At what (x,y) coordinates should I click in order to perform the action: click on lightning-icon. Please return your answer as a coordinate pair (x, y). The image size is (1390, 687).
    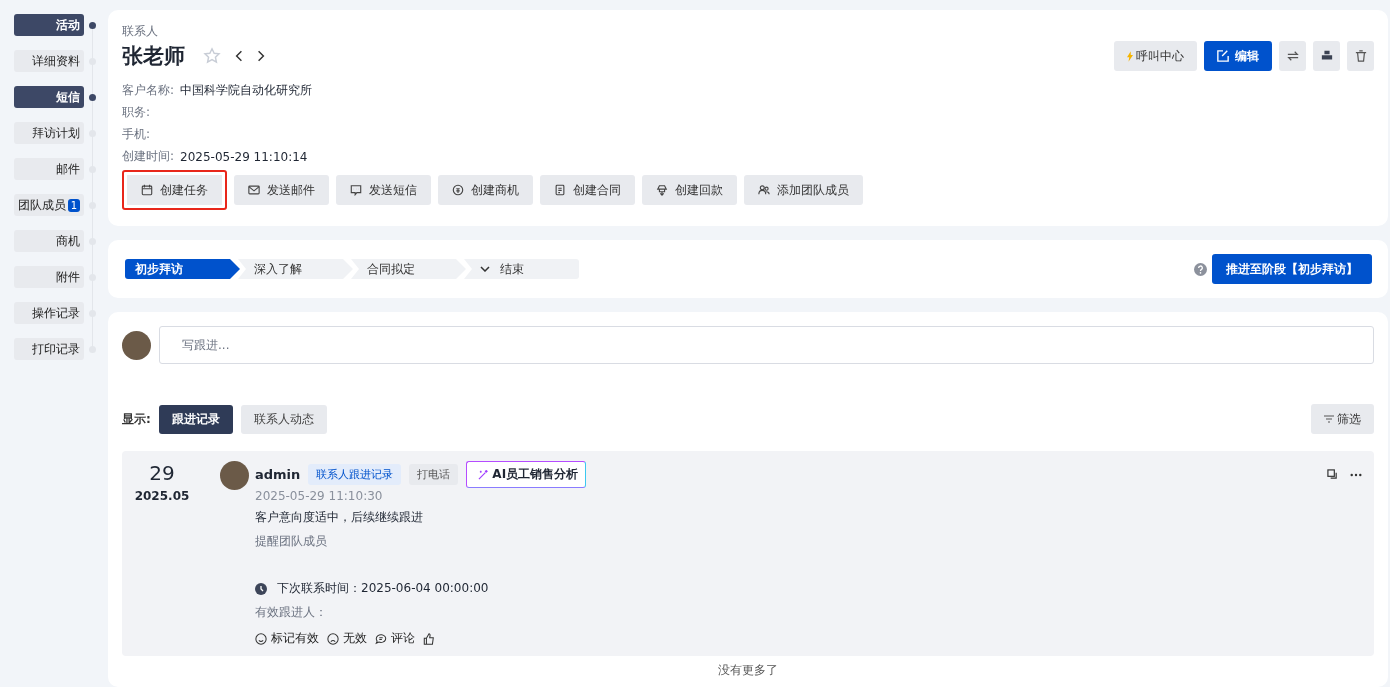
    Looking at the image, I should click on (1130, 56).